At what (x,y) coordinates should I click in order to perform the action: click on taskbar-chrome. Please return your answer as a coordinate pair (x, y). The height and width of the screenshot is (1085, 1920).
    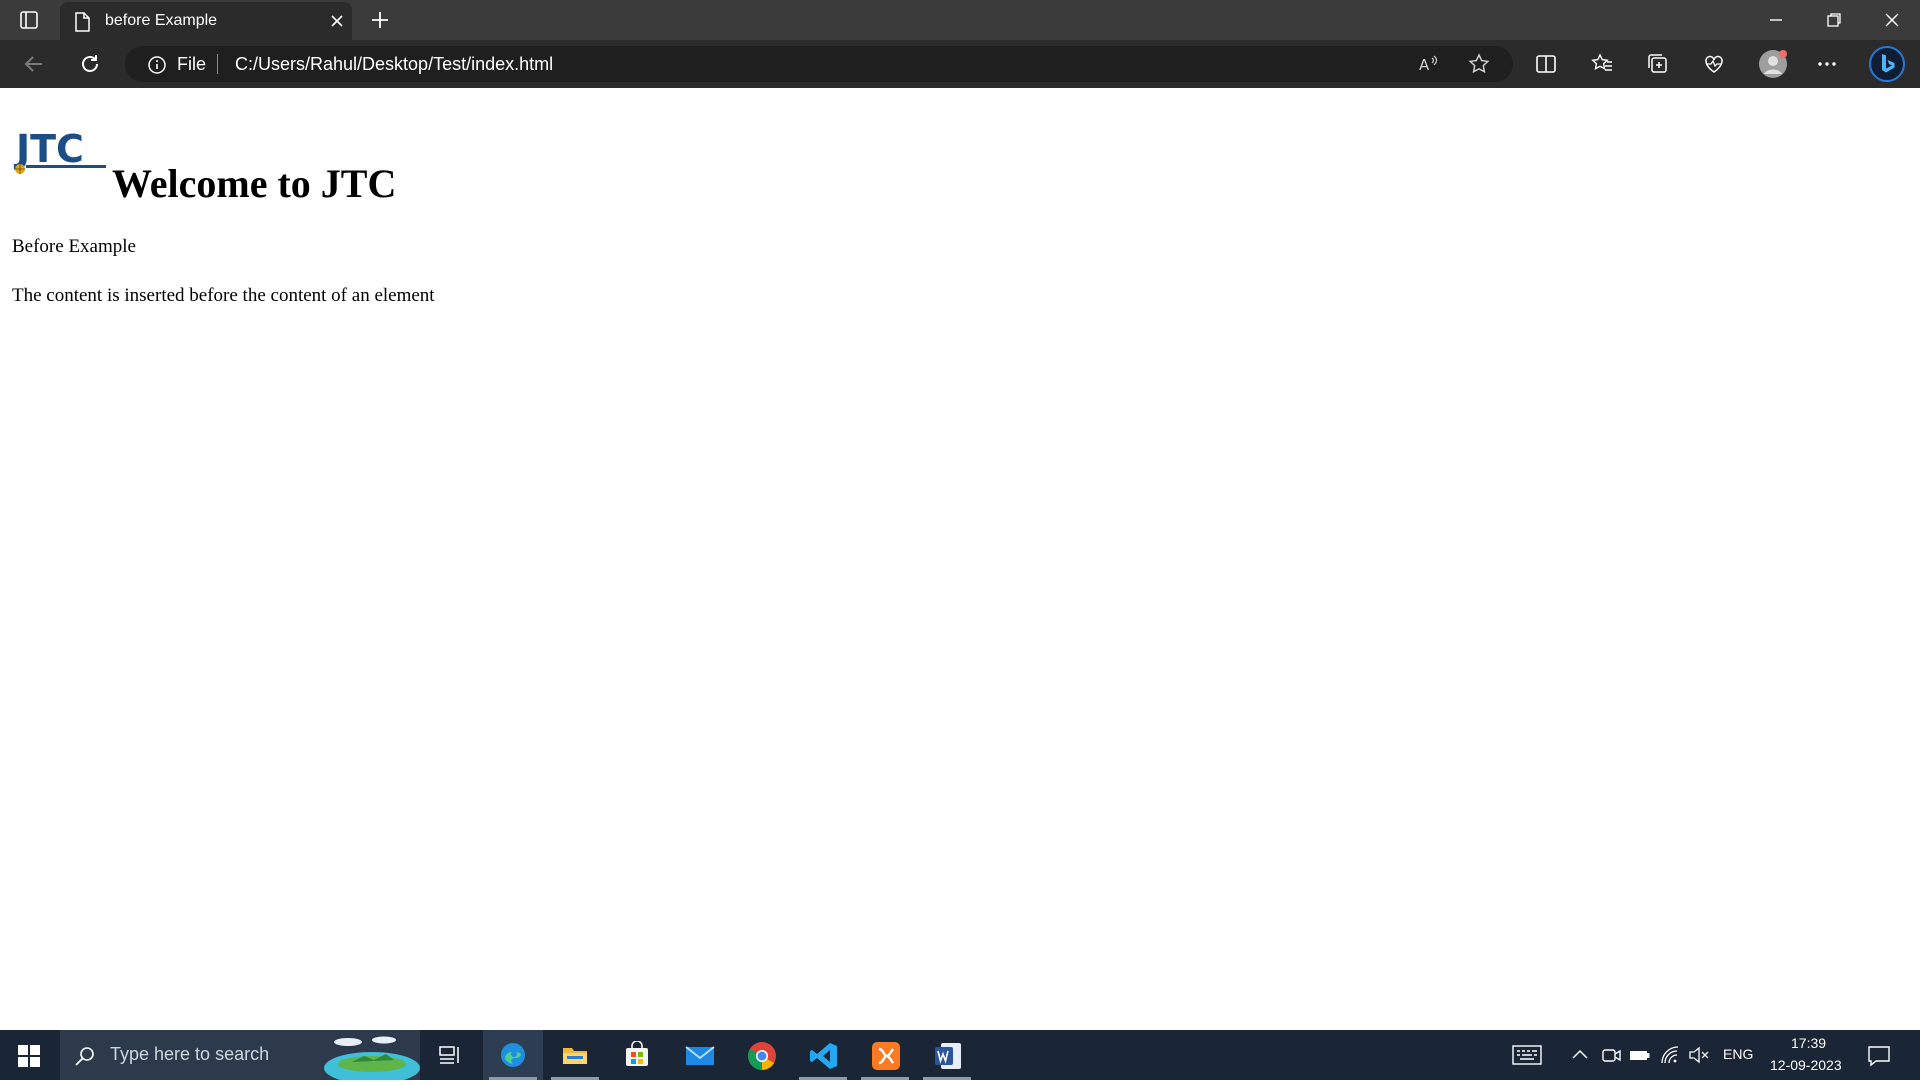
    Looking at the image, I should click on (761, 1055).